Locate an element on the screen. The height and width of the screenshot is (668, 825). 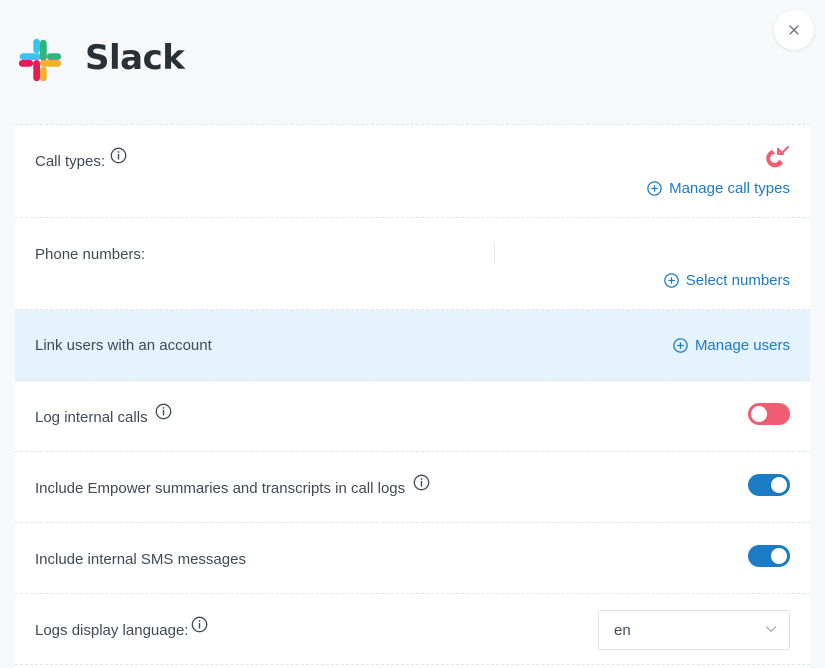
divider is located at coordinates (494, 254).